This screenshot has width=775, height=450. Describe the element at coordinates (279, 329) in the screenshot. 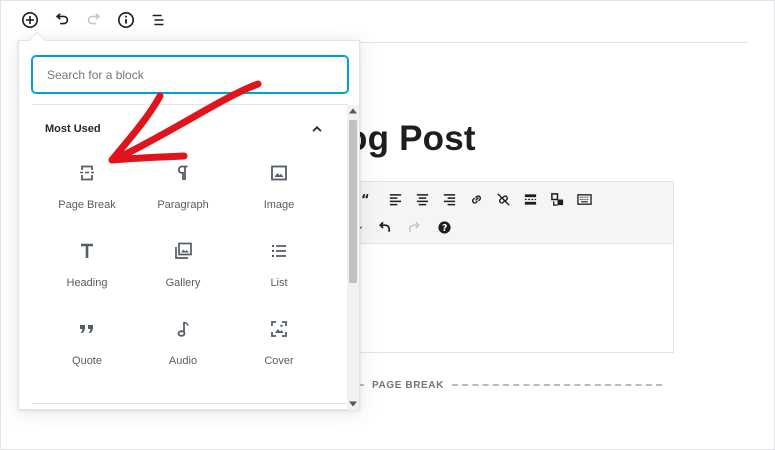

I see `cover-icon` at that location.